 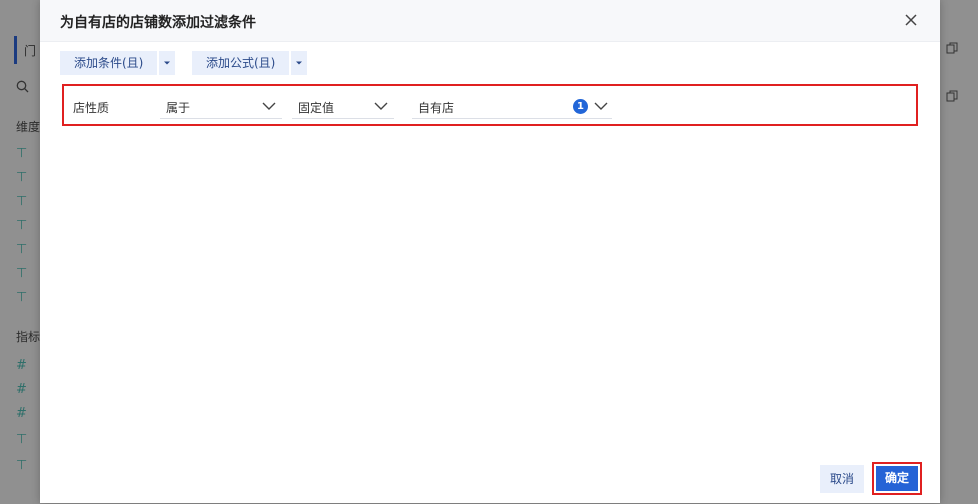 What do you see at coordinates (91, 108) in the screenshot?
I see `condition-field-label: 店性质` at bounding box center [91, 108].